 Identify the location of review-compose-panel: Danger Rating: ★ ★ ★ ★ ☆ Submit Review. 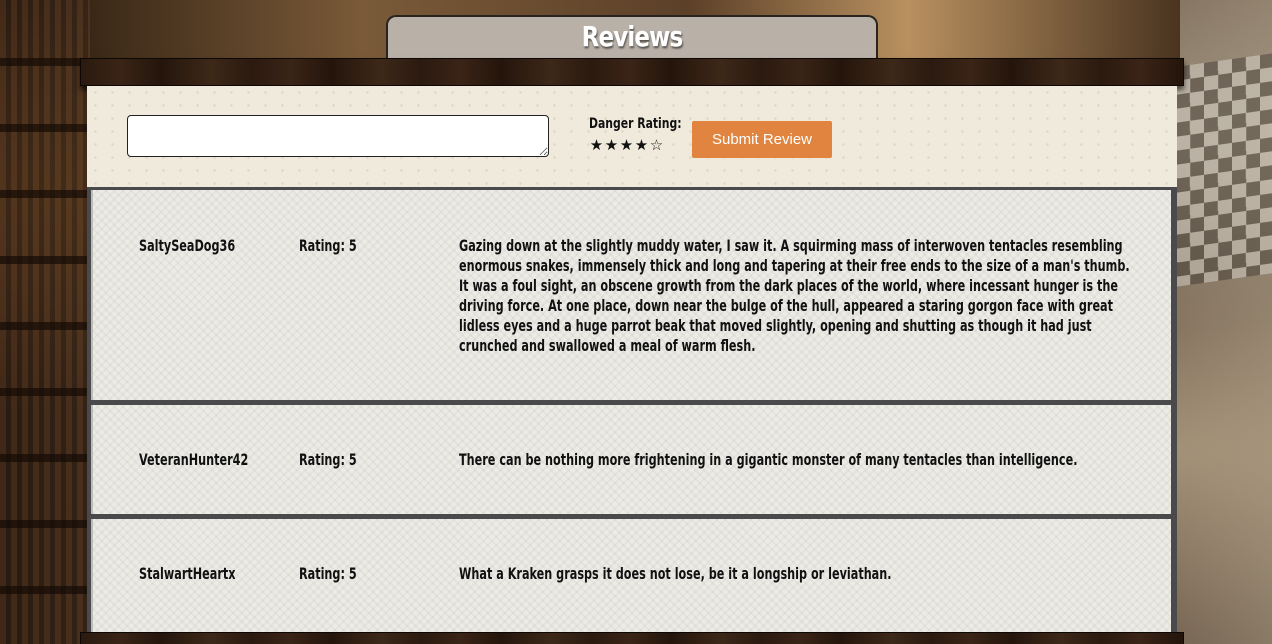
(632, 136).